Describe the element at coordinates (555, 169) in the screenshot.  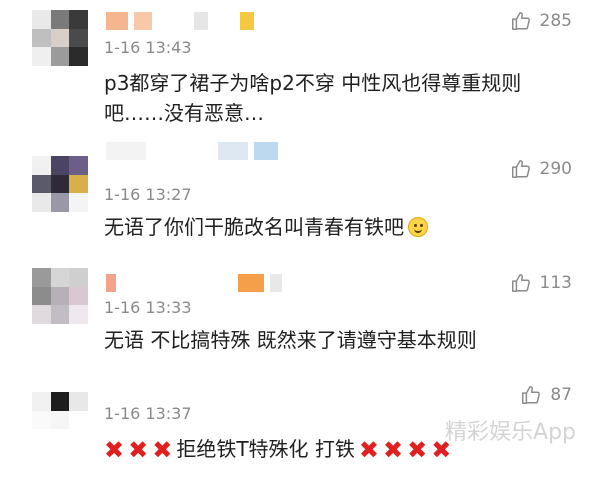
I see `like-count: 290` at that location.